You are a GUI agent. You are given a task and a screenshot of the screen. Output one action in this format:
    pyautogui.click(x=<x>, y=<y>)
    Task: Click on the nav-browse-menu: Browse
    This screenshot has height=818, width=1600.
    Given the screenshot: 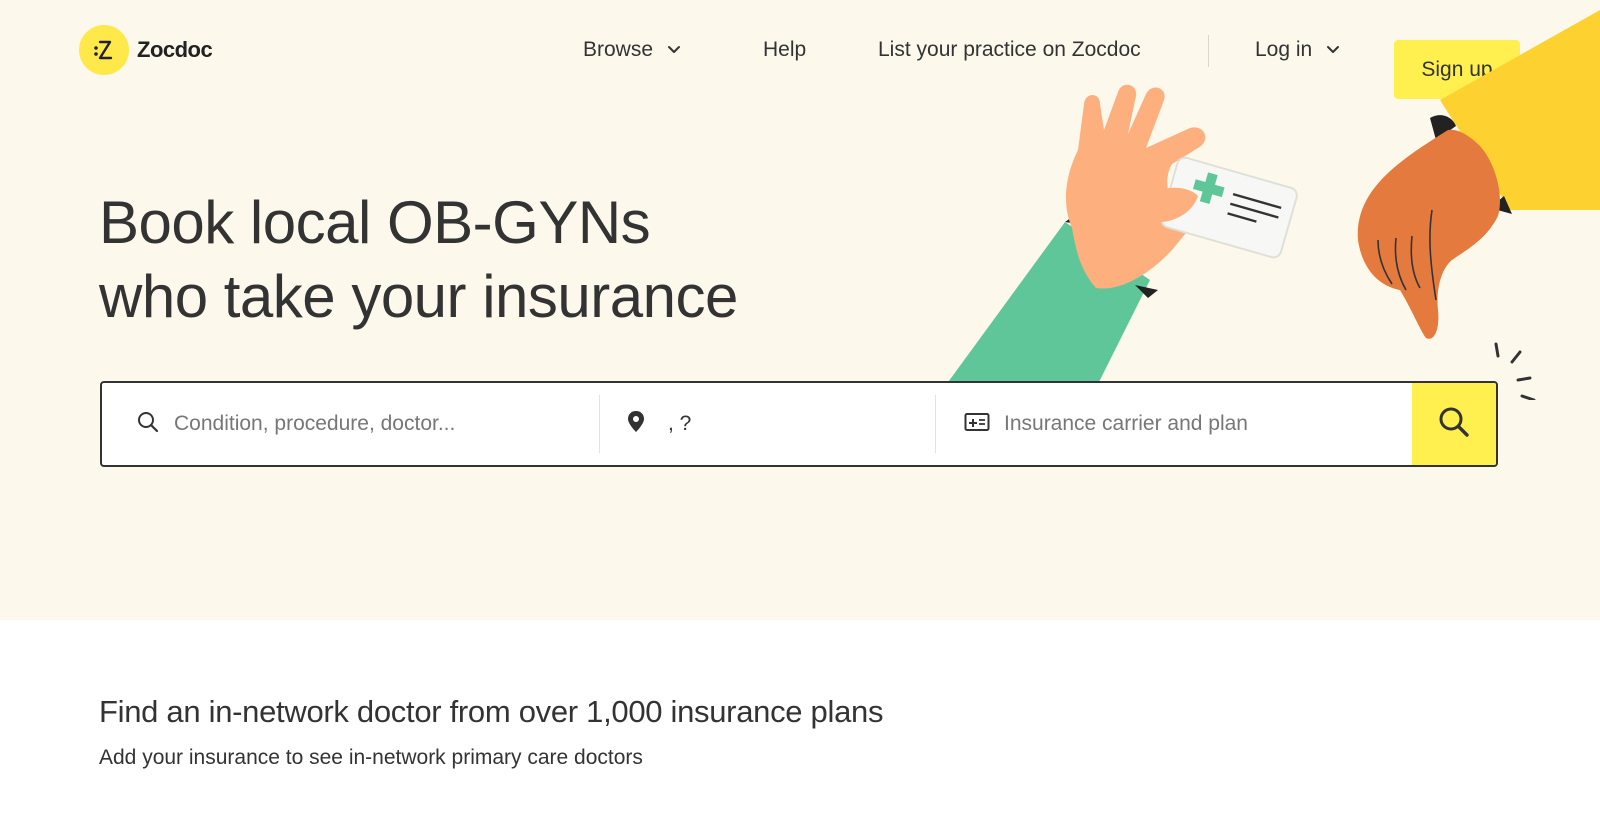 What is the action you would take?
    pyautogui.click(x=632, y=50)
    